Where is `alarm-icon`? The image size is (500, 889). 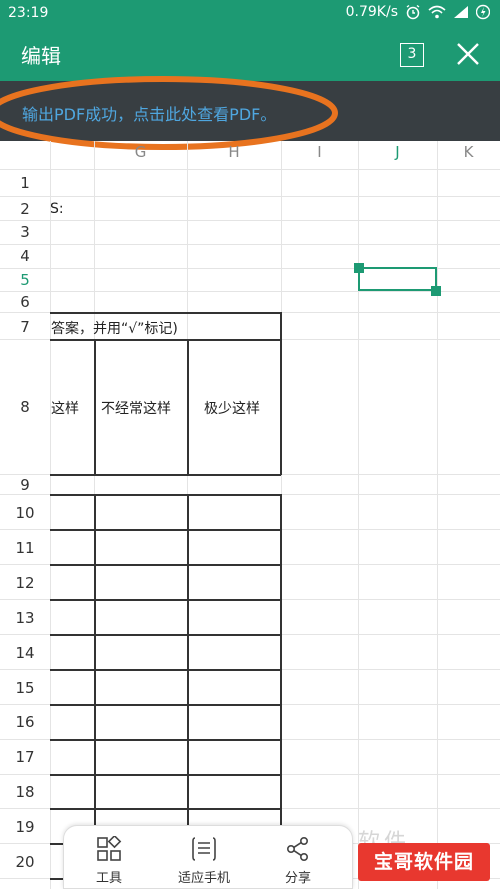 alarm-icon is located at coordinates (413, 12).